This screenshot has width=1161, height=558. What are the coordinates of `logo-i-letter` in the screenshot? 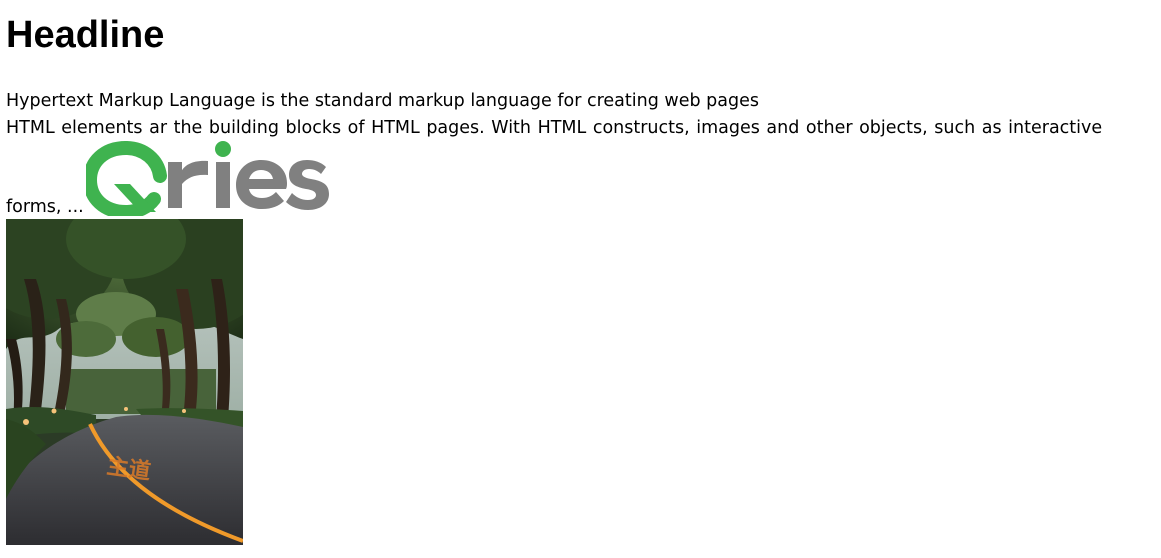 It's located at (223, 174).